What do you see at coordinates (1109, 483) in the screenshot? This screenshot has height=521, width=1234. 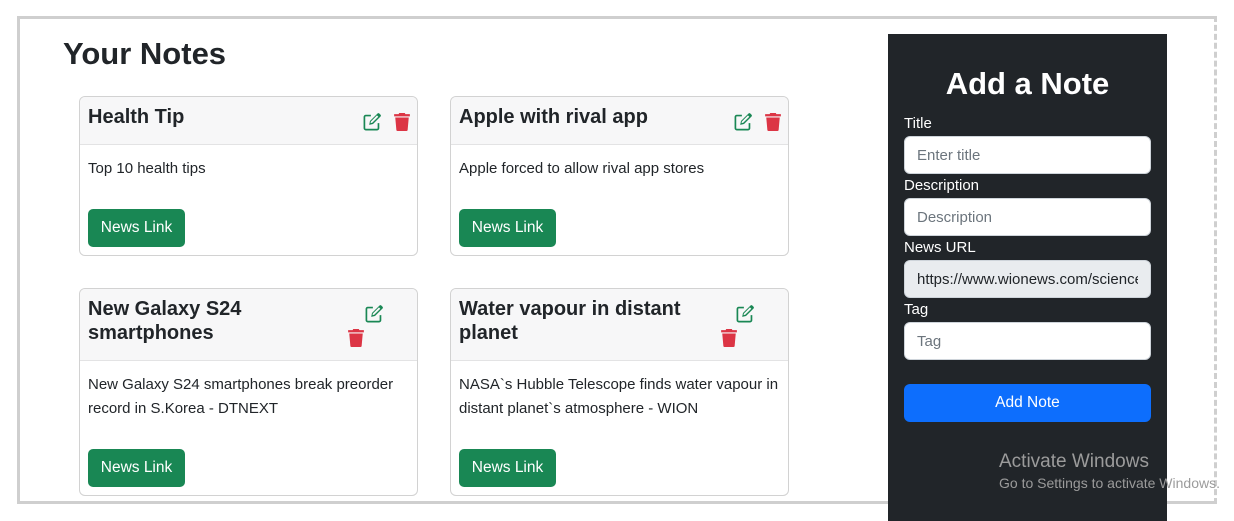 I see `activate-windows-subtitle: Go to Settings to activate Windows.` at bounding box center [1109, 483].